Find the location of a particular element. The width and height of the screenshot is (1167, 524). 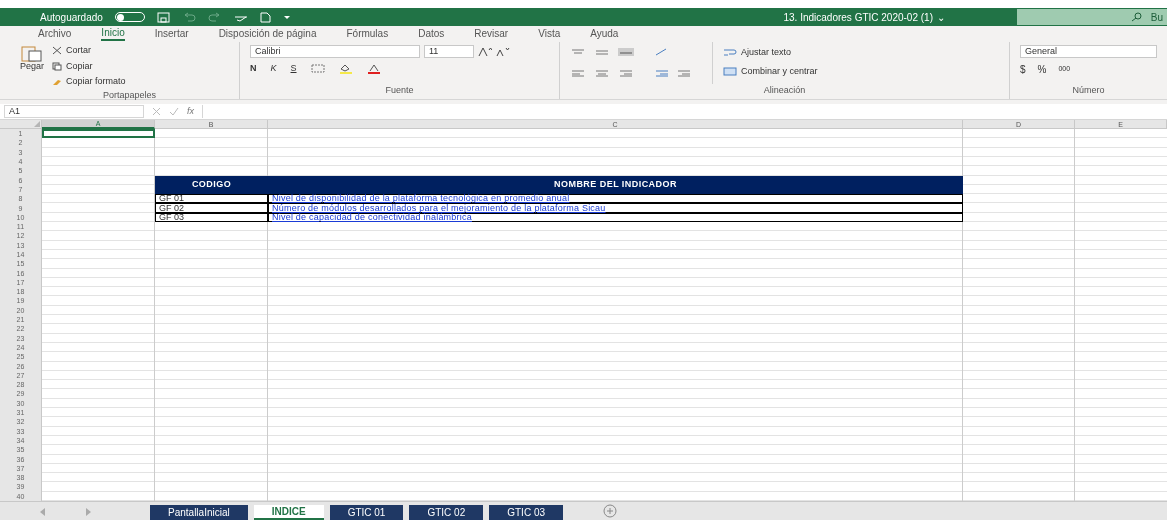

table-cell: GF 03 is located at coordinates (211, 217).